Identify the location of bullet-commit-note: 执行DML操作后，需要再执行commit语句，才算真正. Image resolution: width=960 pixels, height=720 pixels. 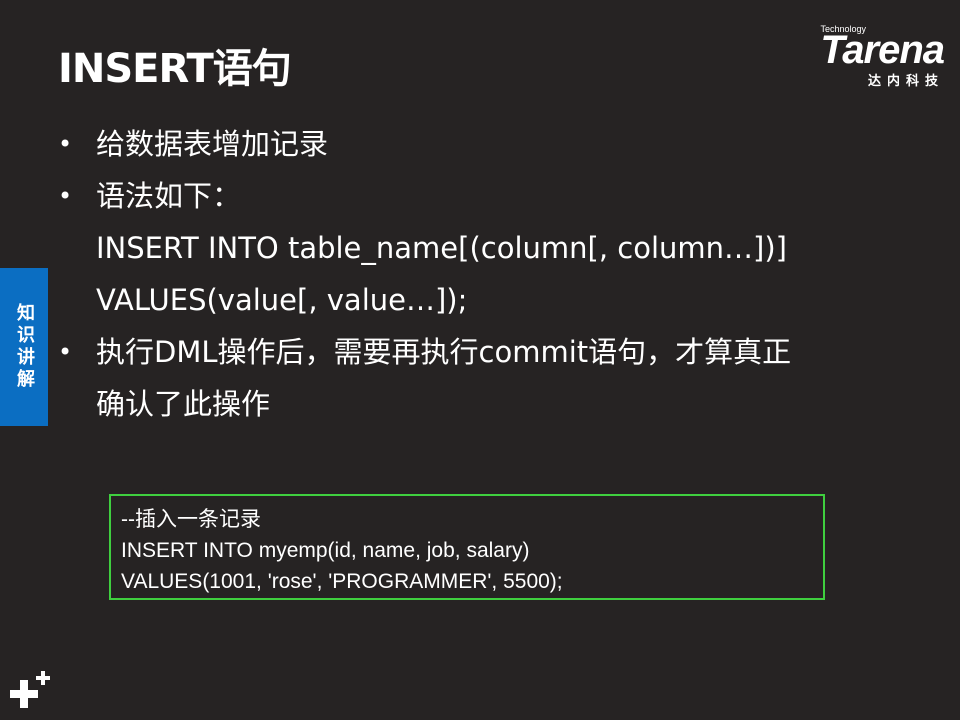
(478, 352).